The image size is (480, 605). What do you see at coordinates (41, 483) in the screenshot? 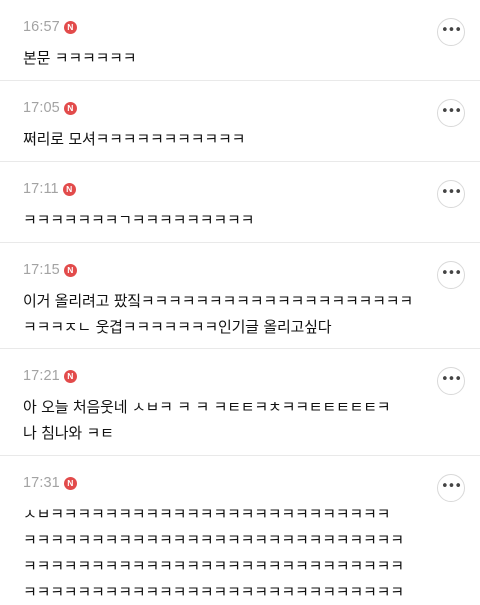
I see `comment-time: 17:31` at bounding box center [41, 483].